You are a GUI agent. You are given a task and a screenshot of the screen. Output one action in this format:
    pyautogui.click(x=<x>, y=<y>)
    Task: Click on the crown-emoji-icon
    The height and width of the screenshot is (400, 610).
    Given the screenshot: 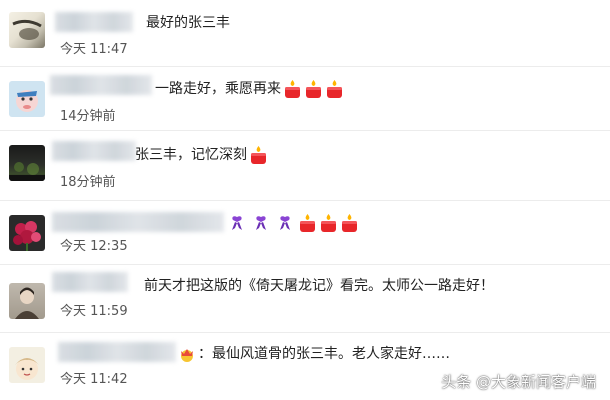 What is the action you would take?
    pyautogui.click(x=187, y=354)
    